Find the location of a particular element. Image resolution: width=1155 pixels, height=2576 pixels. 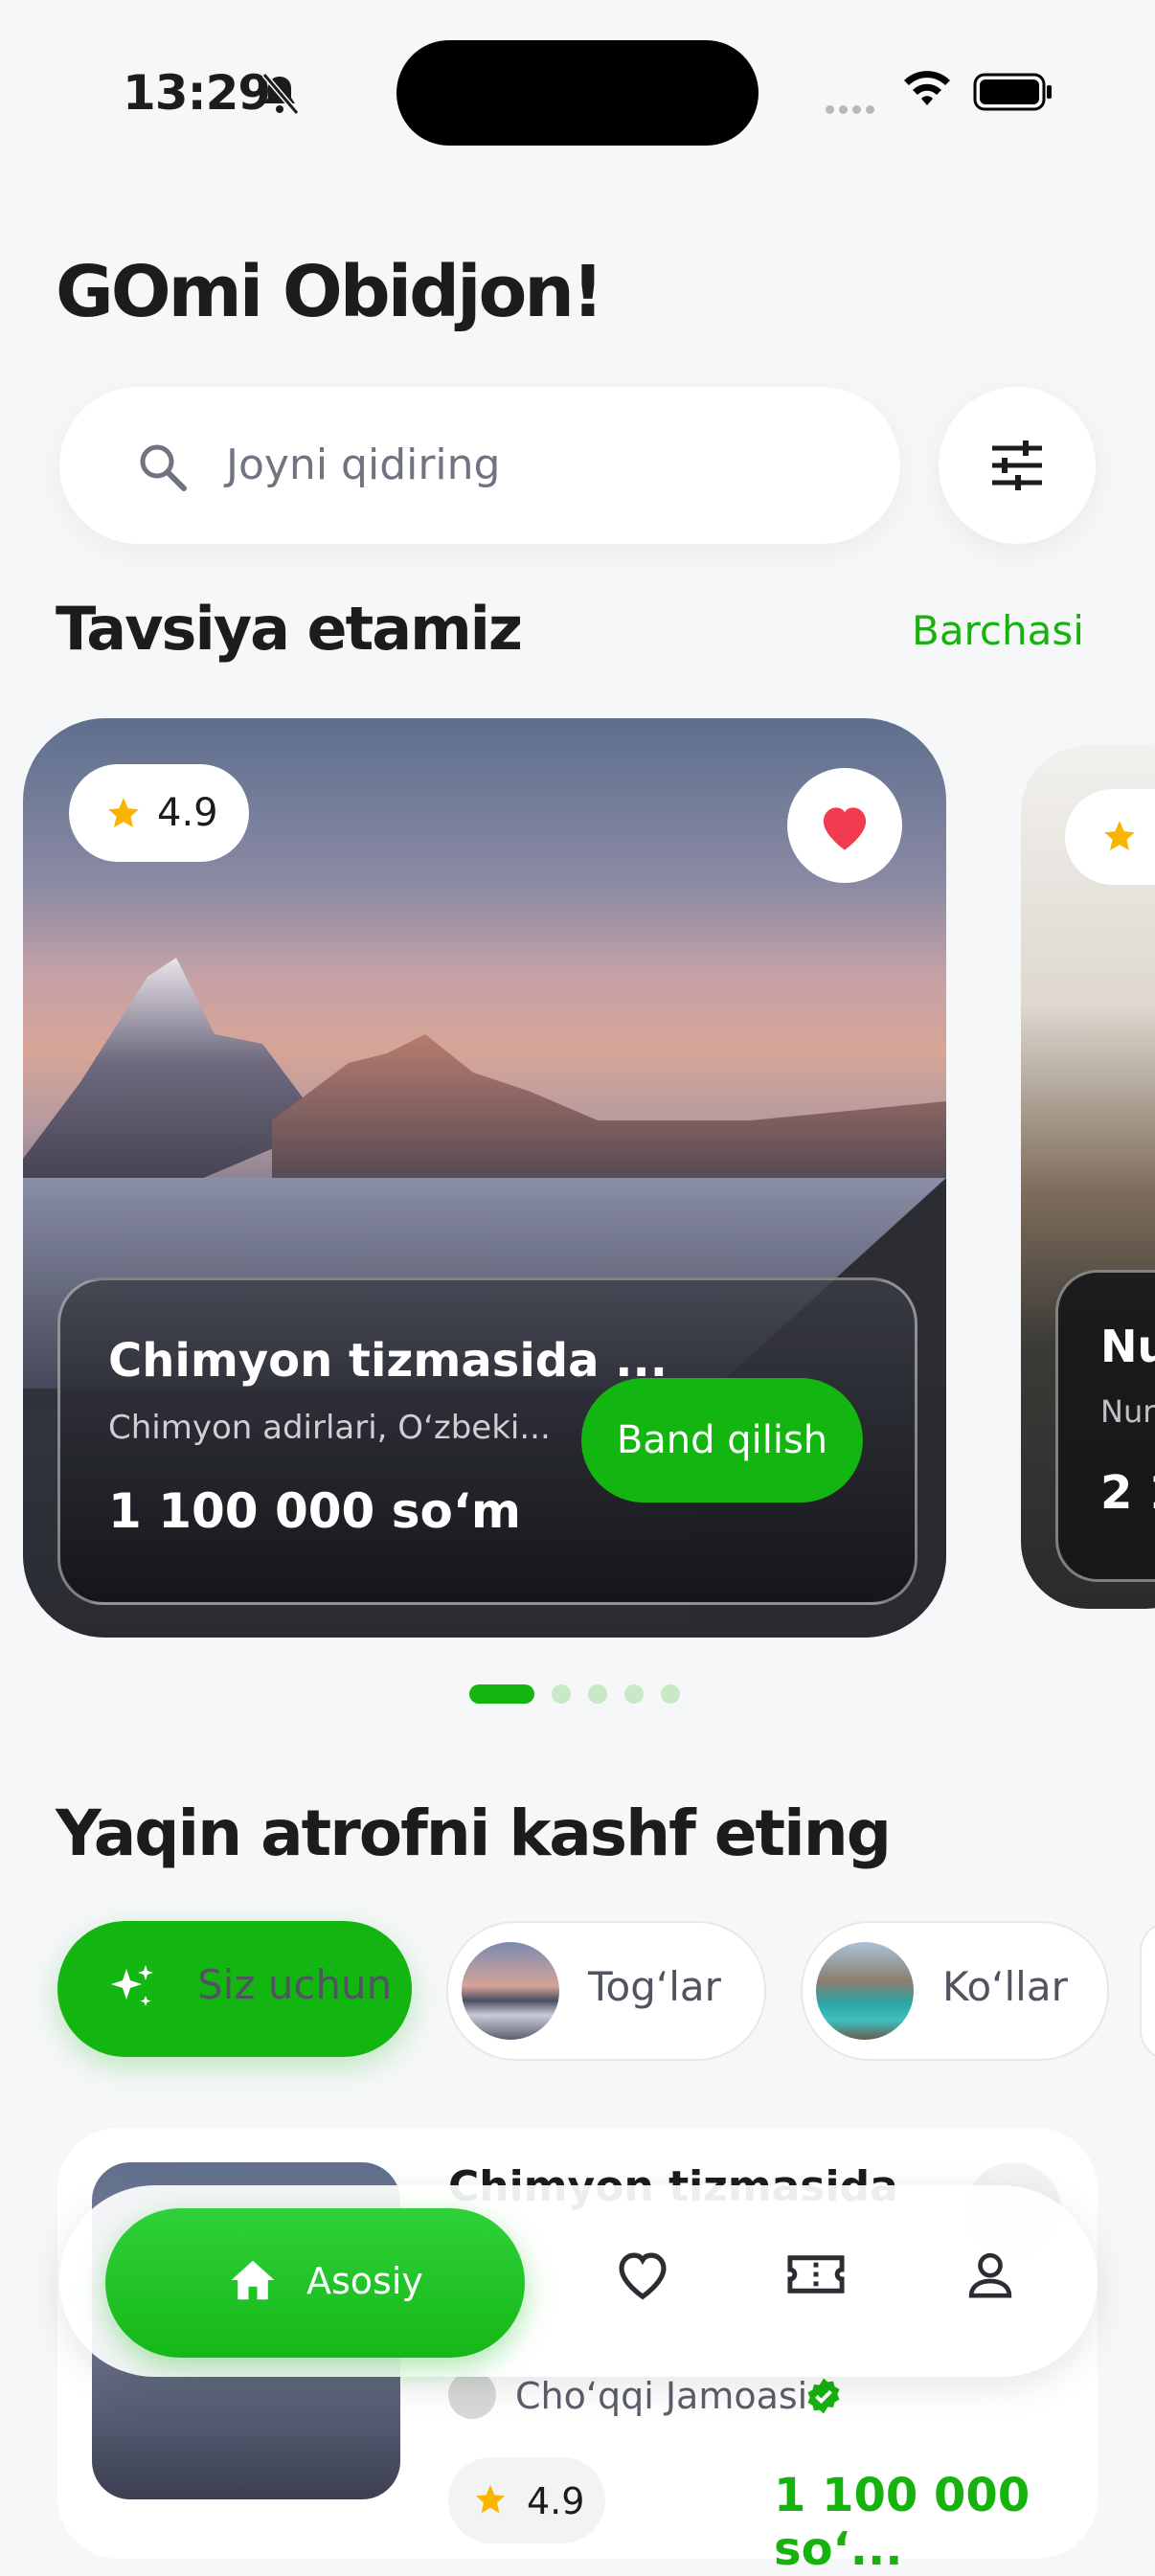

card-location: Nur is located at coordinates (1127, 1411).